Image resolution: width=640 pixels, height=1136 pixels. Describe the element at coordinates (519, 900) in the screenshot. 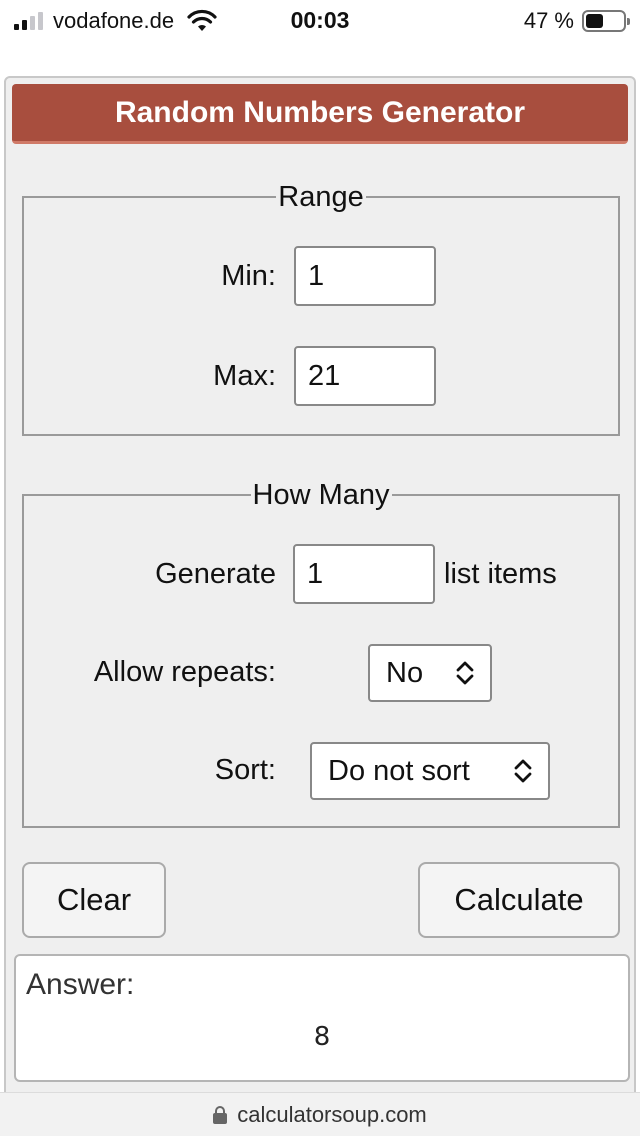

I see `calculate-button: Calculate` at that location.